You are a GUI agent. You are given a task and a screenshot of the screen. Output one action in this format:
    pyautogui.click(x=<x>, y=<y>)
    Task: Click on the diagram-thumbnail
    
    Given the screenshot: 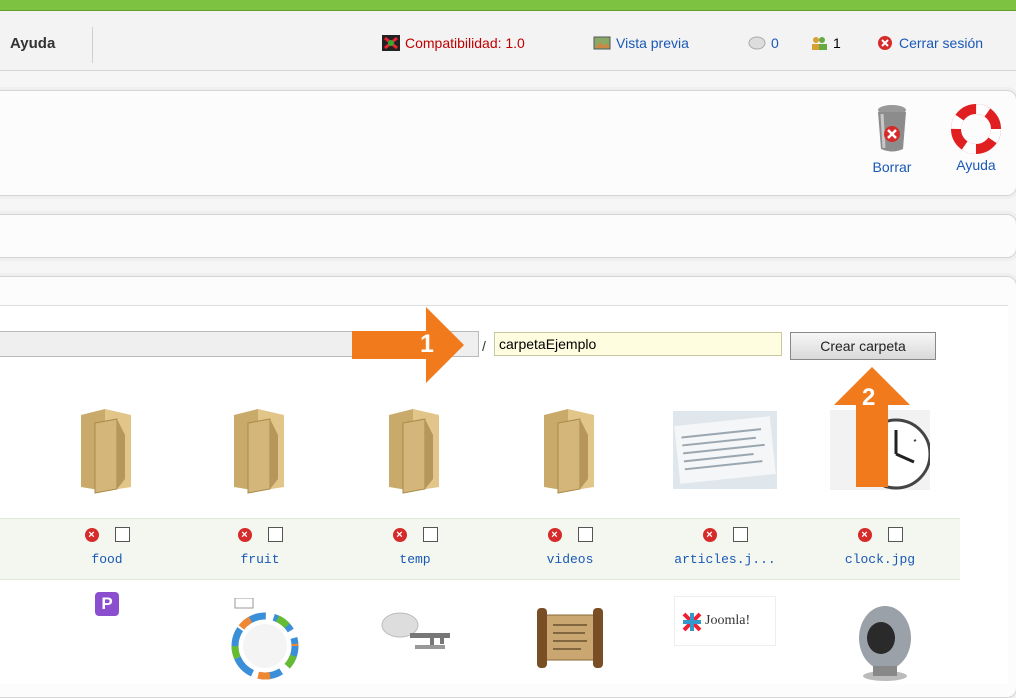 What is the action you would take?
    pyautogui.click(x=265, y=638)
    